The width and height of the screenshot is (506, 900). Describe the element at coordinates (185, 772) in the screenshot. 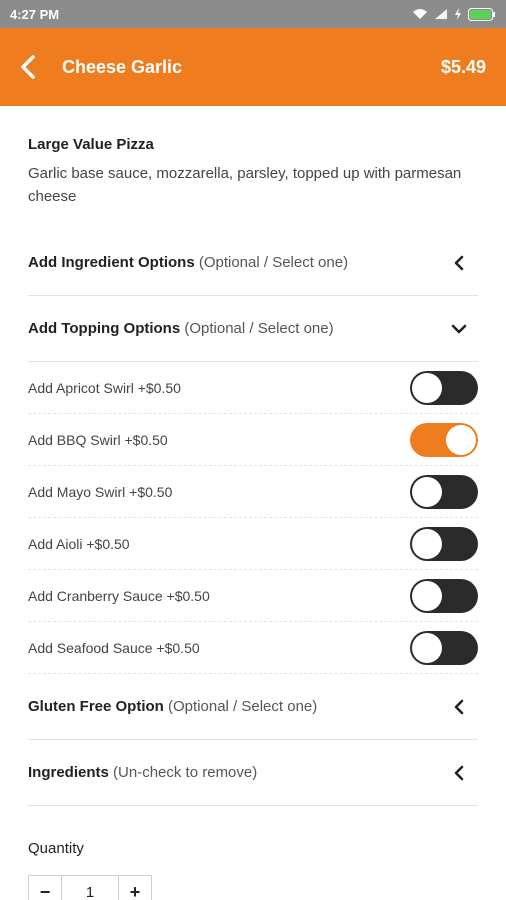

I see `section-subtitle: (Un-check to remove)` at that location.